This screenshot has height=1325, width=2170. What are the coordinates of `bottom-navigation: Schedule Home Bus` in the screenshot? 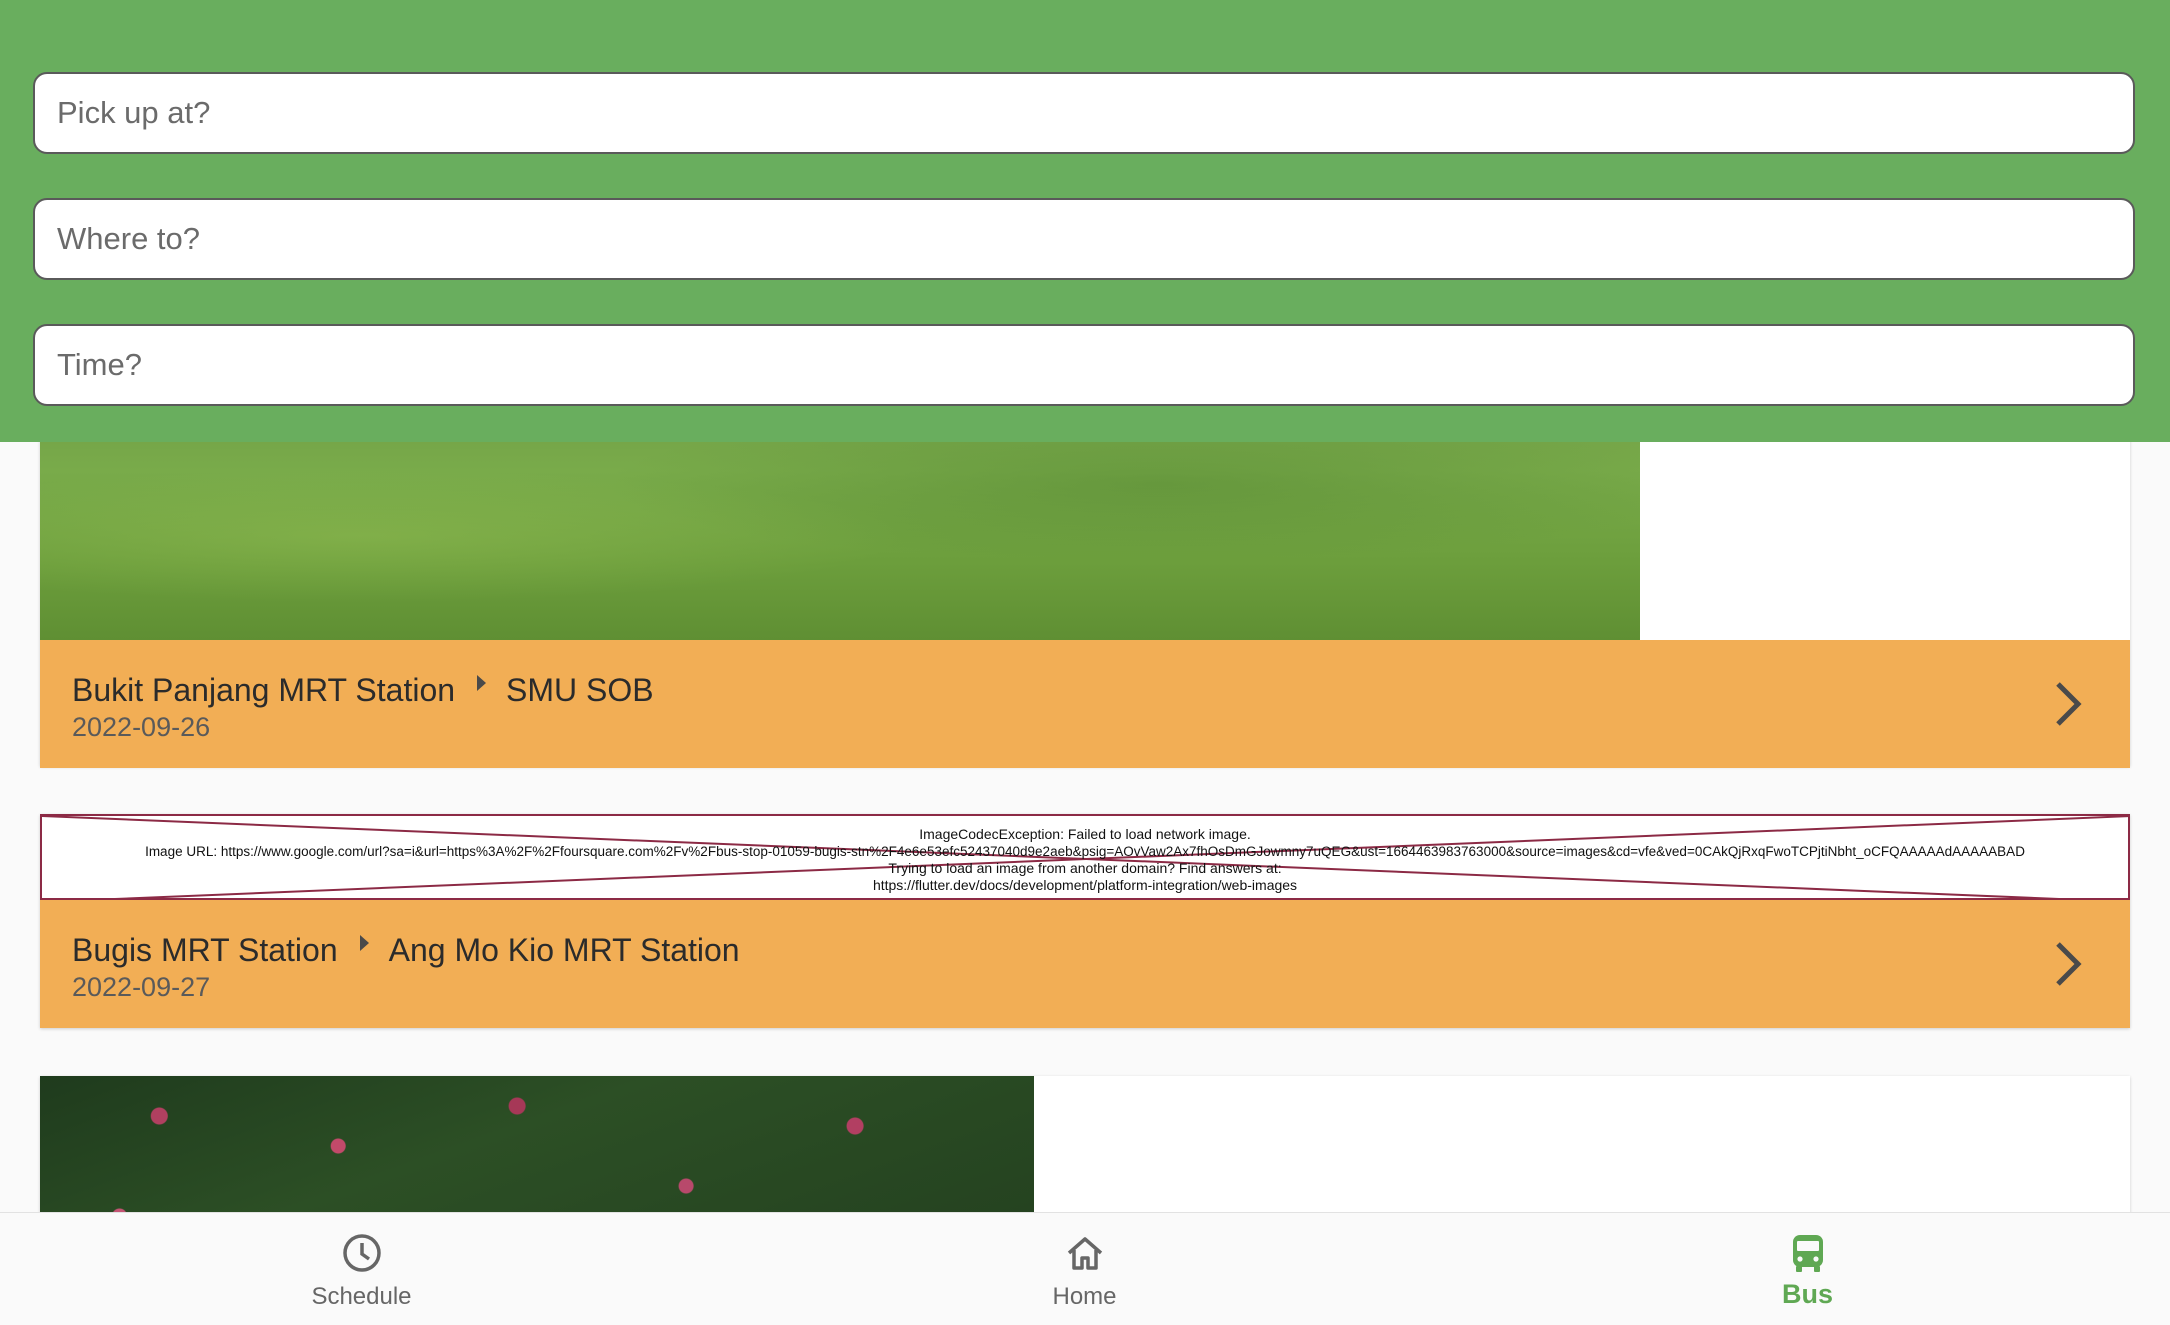 It's located at (1085, 1268).